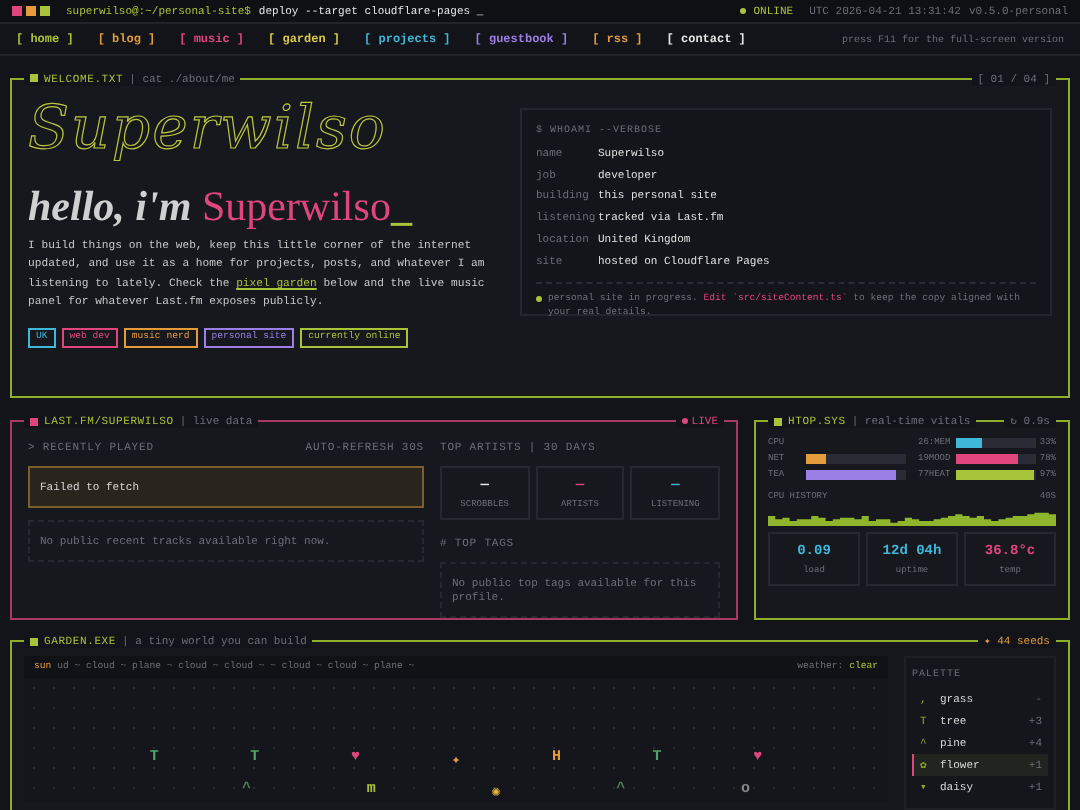 This screenshot has height=810, width=1080. What do you see at coordinates (208, 129) in the screenshot?
I see `ascii-logo: Superwilso` at bounding box center [208, 129].